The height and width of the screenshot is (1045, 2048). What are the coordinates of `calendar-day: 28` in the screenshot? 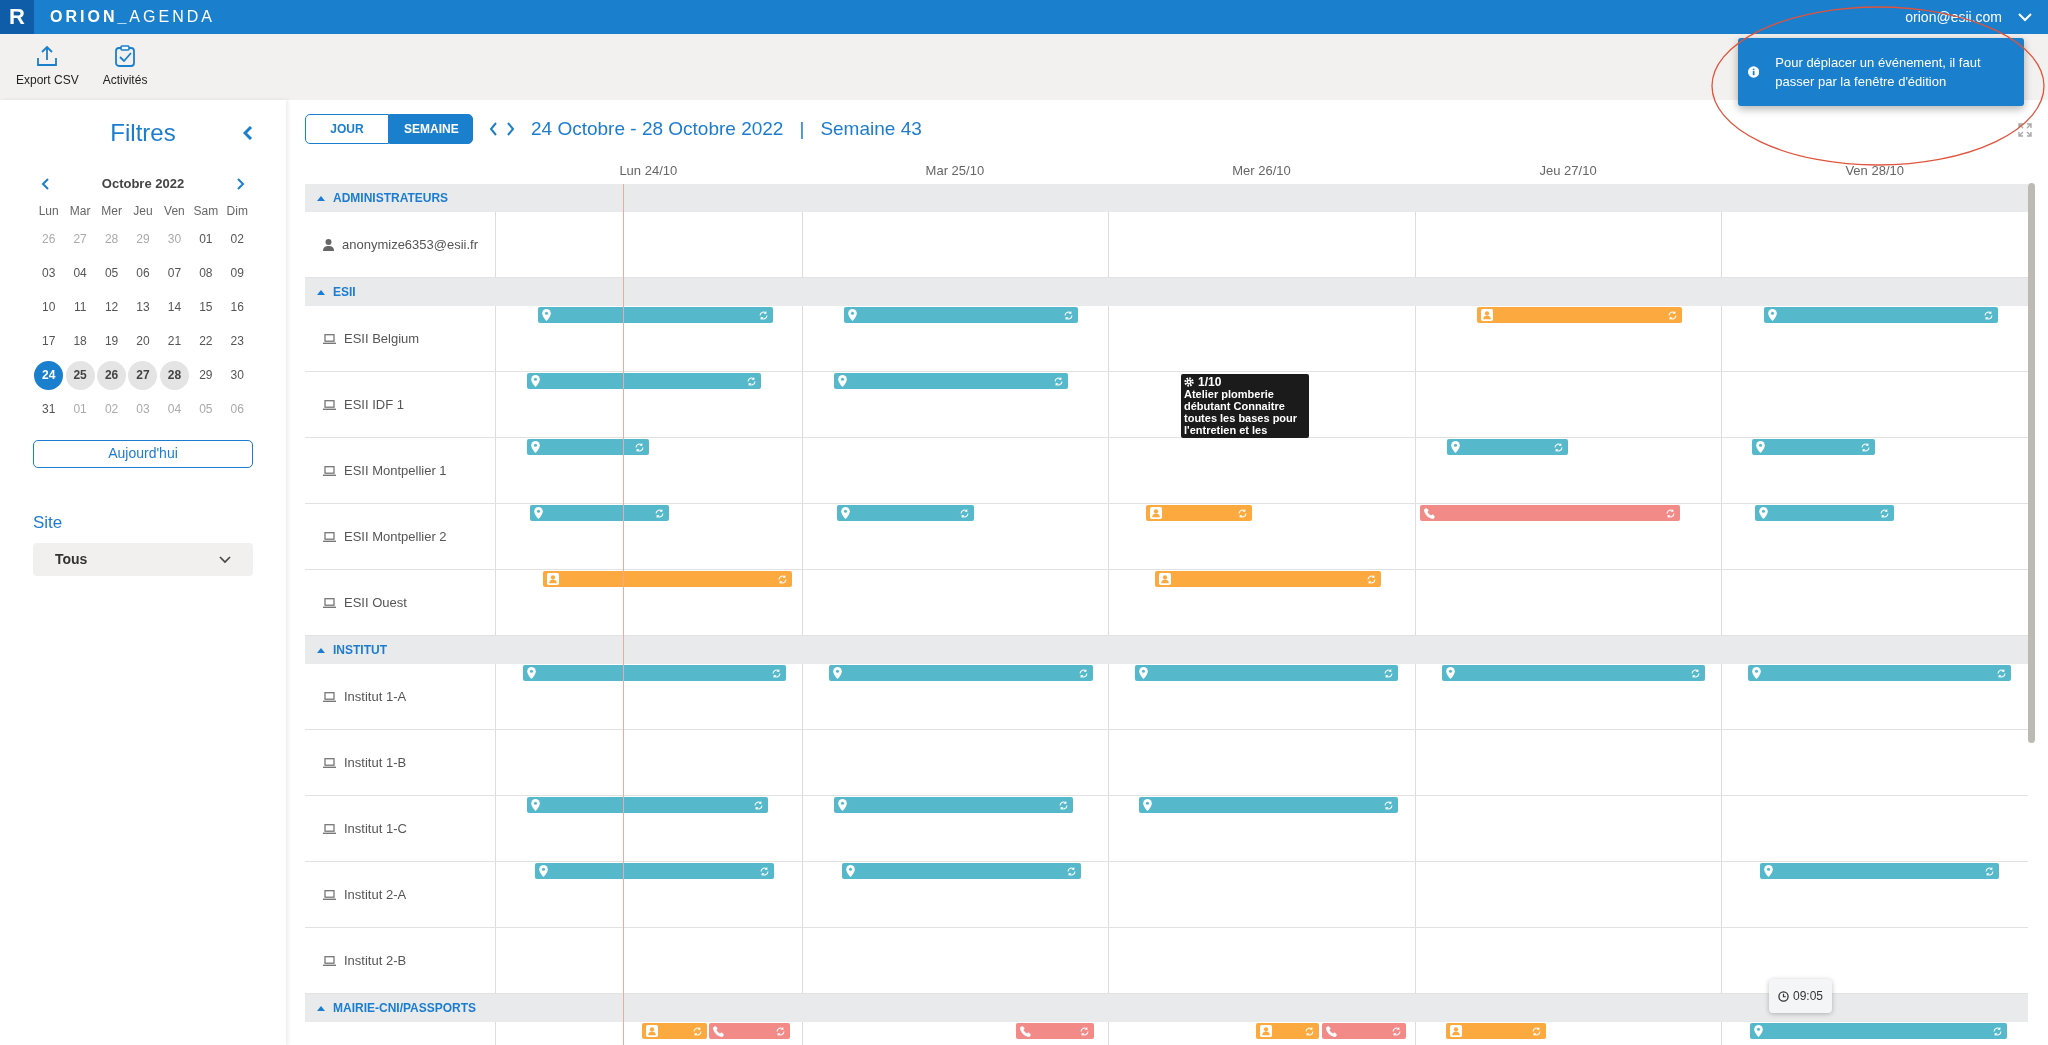 It's located at (174, 375).